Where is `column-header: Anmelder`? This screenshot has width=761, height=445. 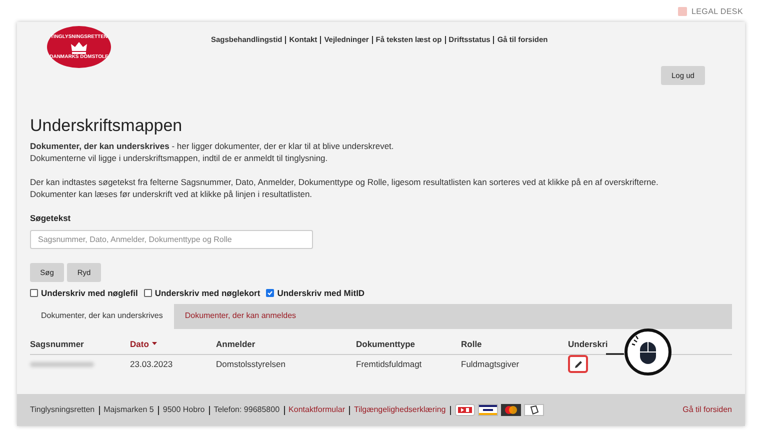 column-header: Anmelder is located at coordinates (236, 343).